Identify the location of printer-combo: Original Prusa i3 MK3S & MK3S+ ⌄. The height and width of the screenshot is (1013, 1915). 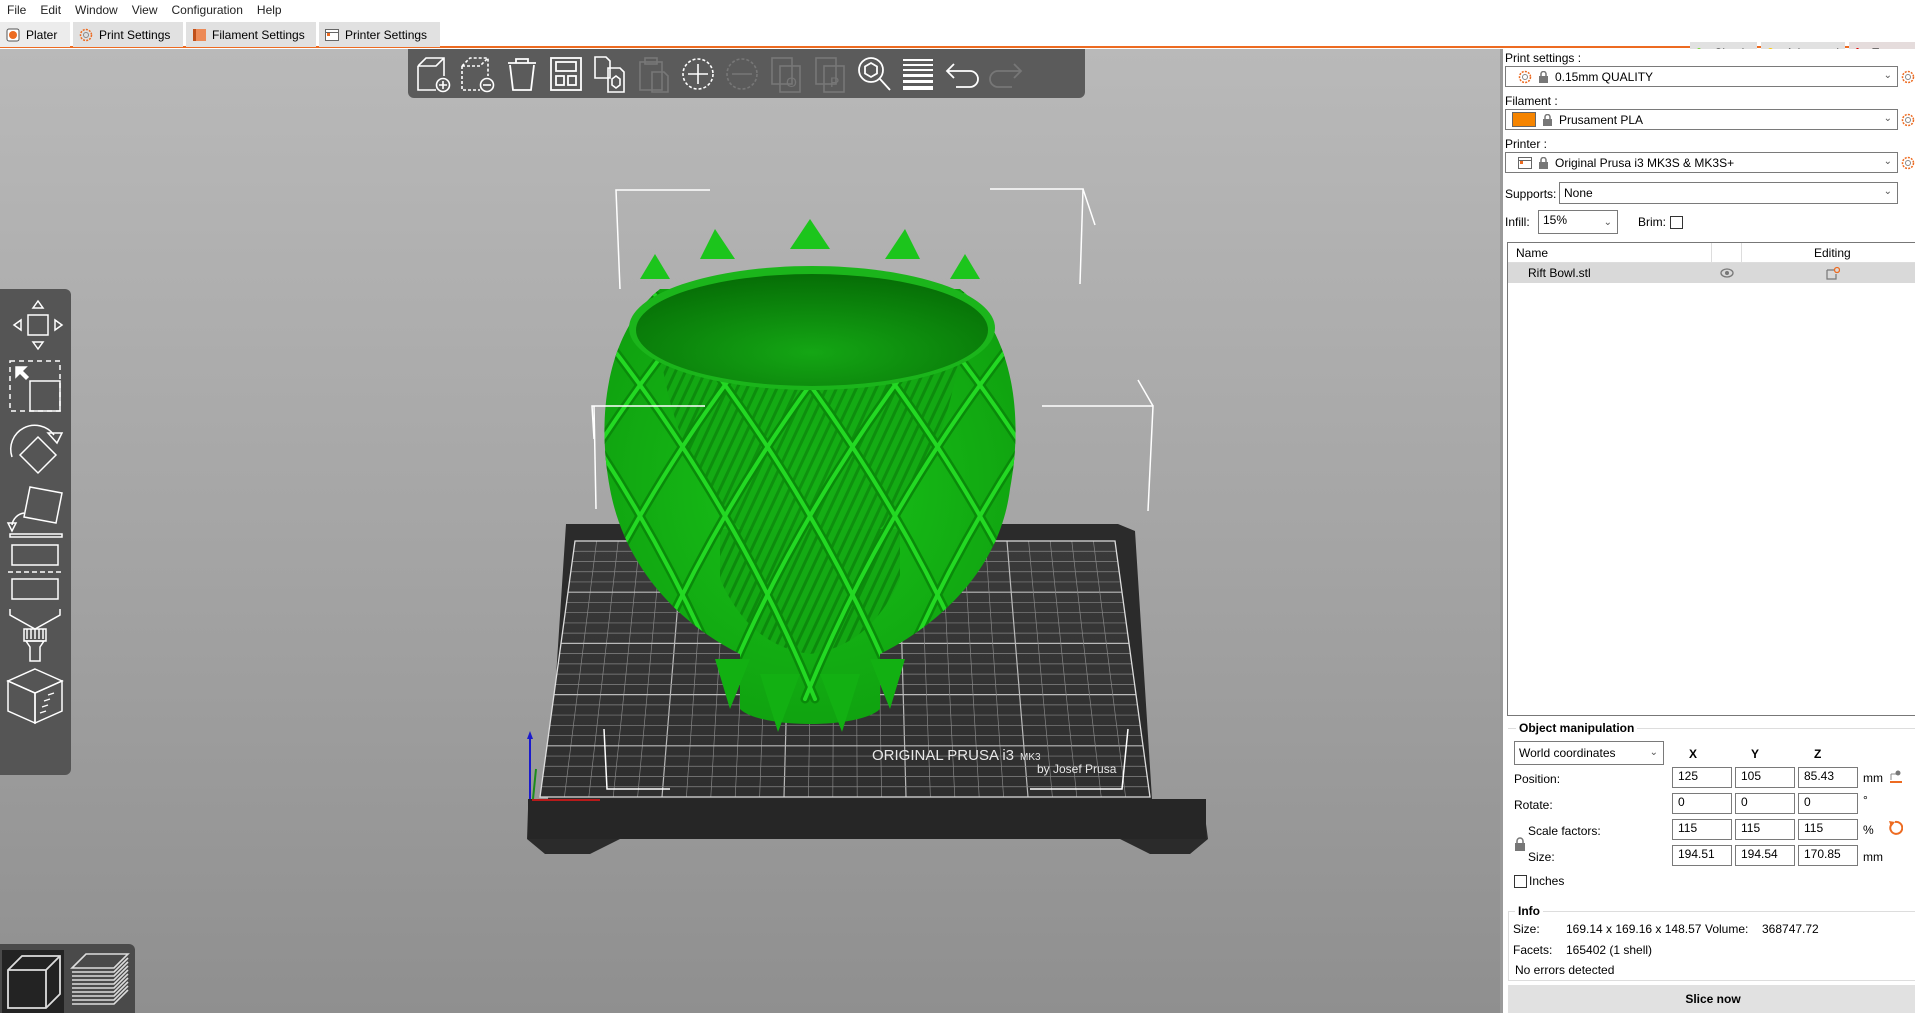
(1701, 162).